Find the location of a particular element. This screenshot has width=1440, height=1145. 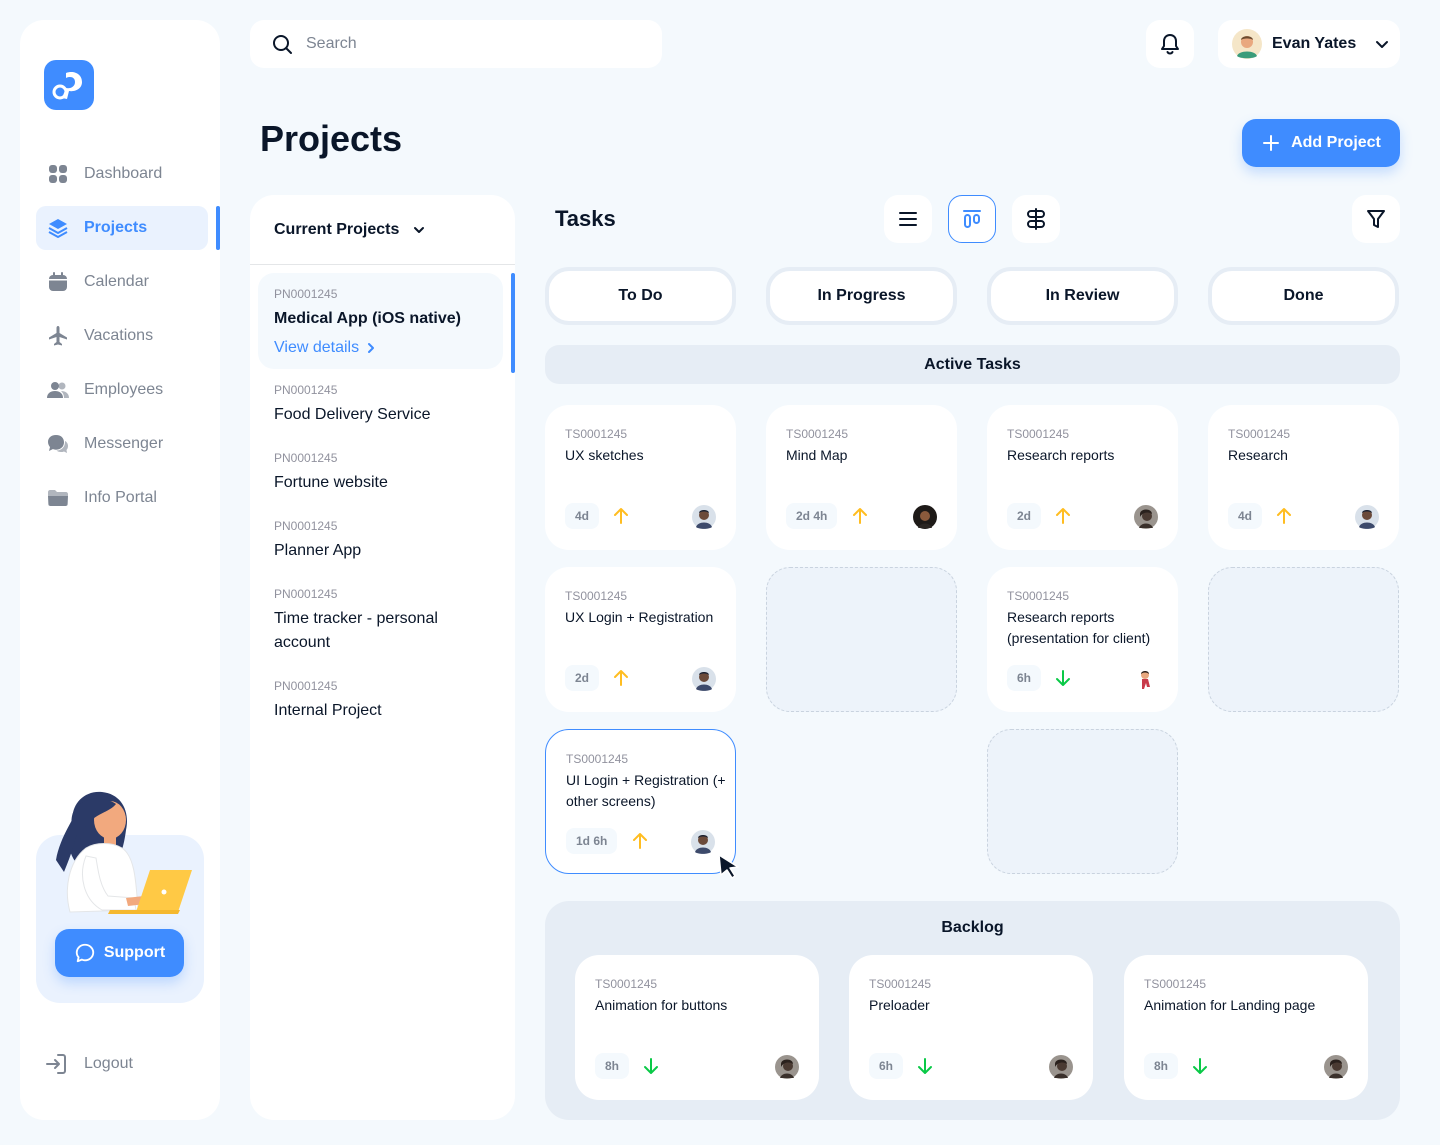

column-header-in-review: In Review is located at coordinates (1082, 296).